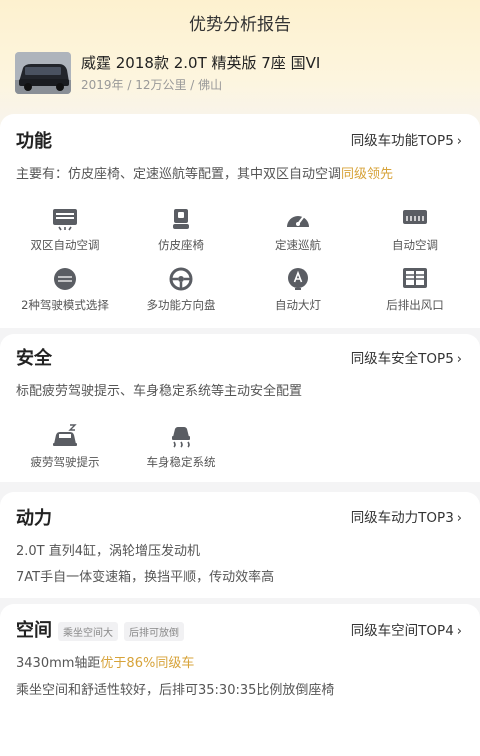 This screenshot has height=756, width=480. I want to click on safety-title: 安全, so click(34, 358).